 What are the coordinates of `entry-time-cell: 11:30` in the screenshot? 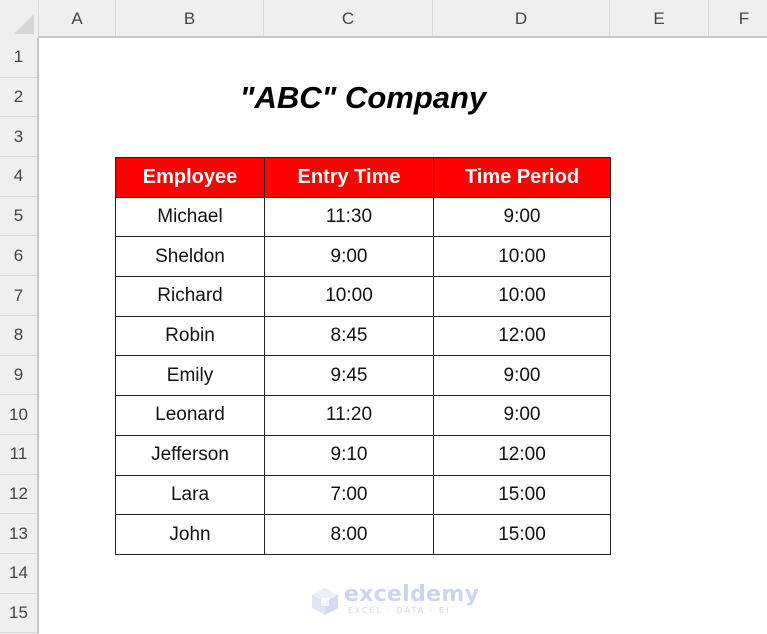 It's located at (349, 217).